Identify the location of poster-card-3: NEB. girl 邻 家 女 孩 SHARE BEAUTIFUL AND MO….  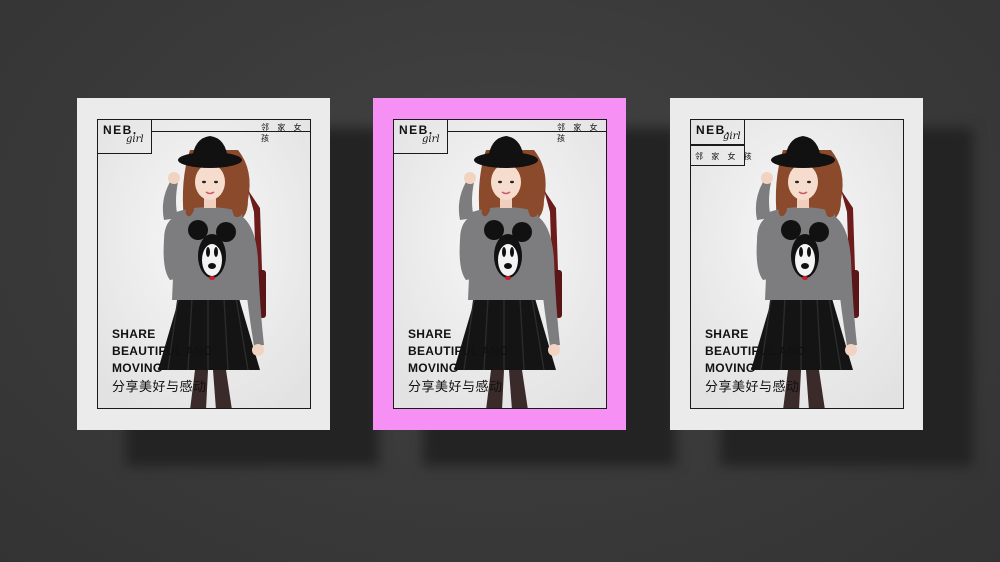
(796, 264).